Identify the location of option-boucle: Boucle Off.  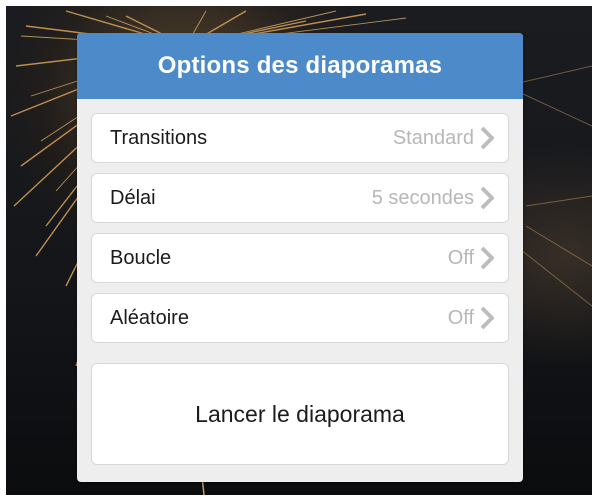
(300, 258).